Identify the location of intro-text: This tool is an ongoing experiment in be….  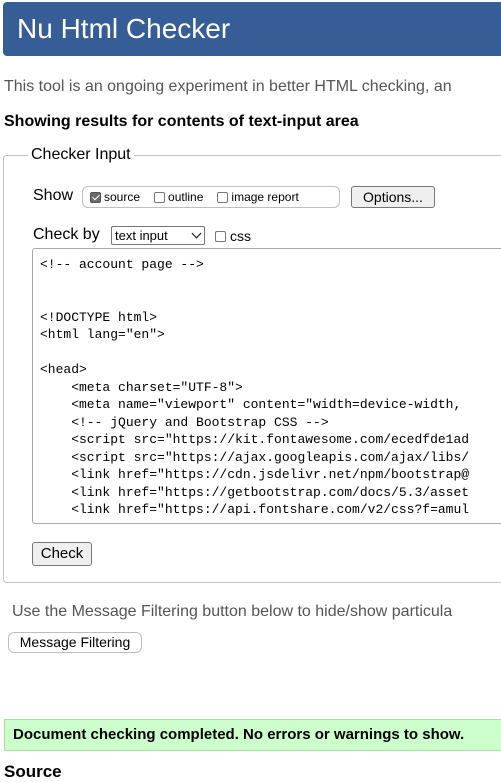
(228, 86).